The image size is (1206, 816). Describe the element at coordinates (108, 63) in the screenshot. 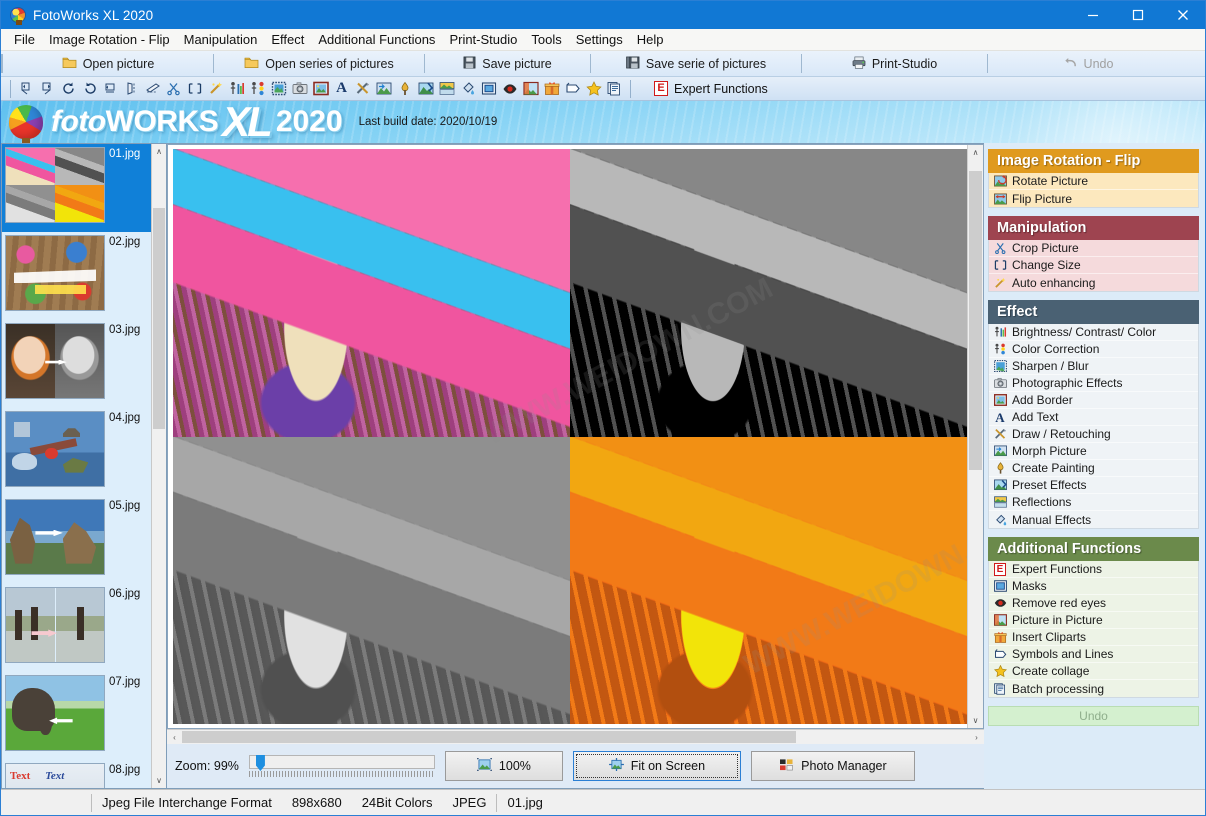

I see `open-picture-button: Open picture` at that location.